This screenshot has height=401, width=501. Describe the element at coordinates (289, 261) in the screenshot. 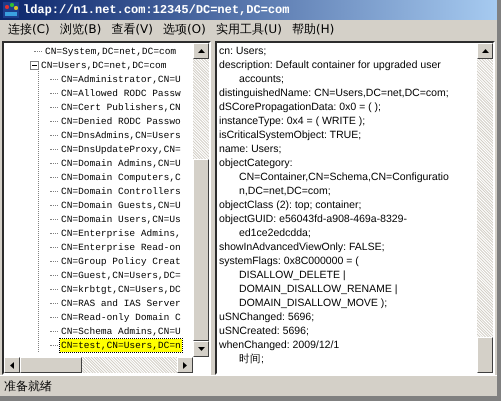

I see `attribute-text: systemFlags: 0x8C000000 = (` at that location.